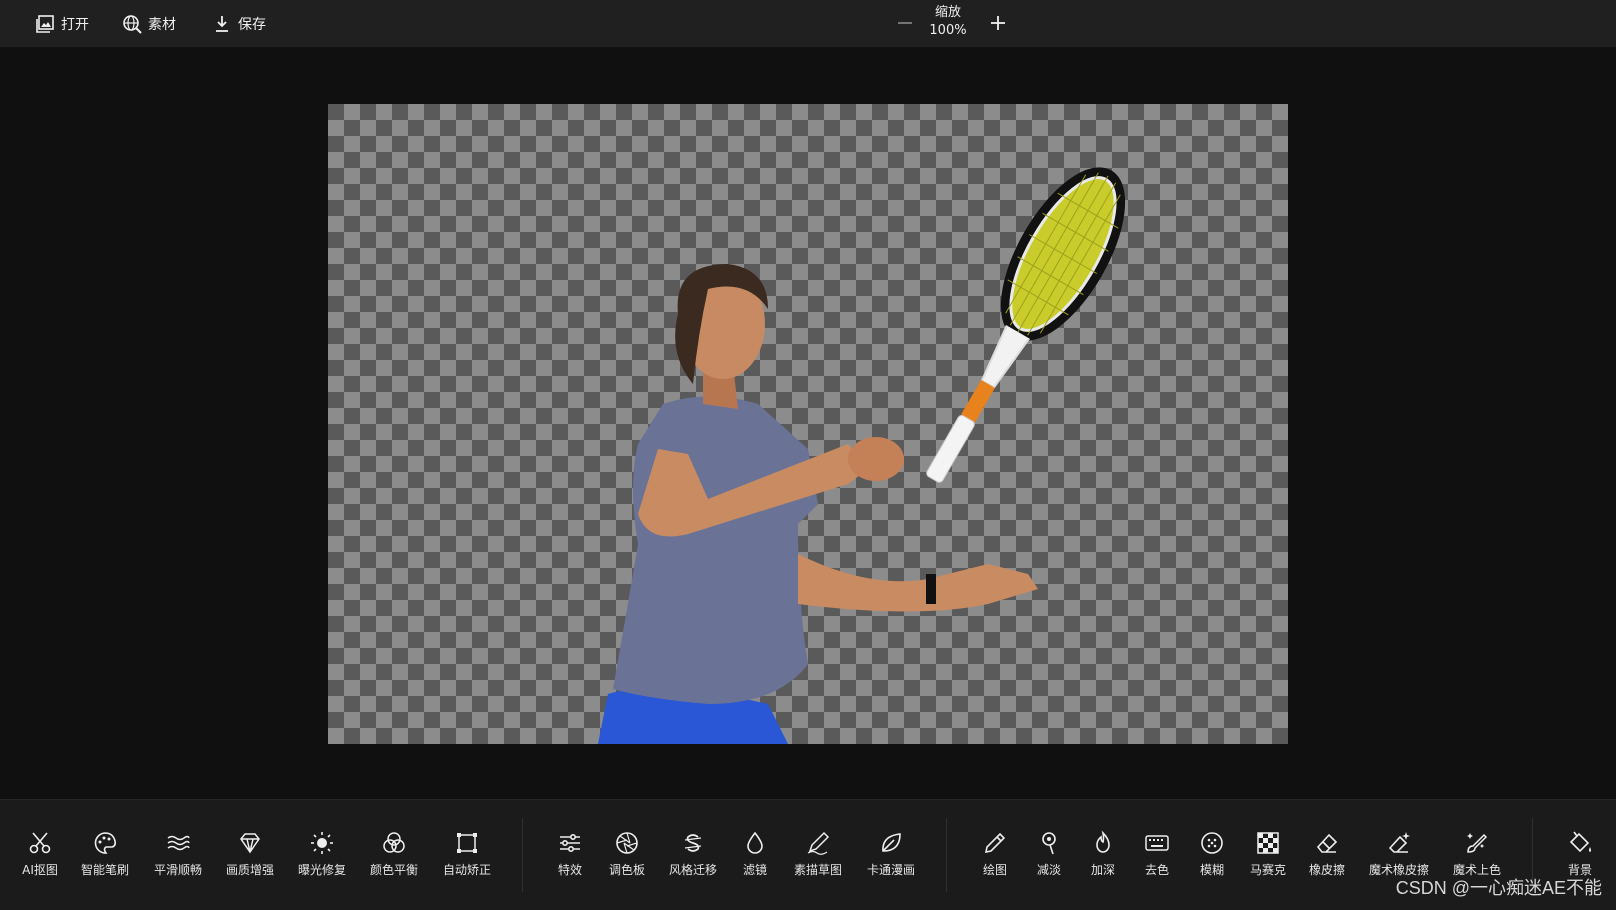 This screenshot has width=1616, height=910. Describe the element at coordinates (1049, 843) in the screenshot. I see `dodge-icon` at that location.